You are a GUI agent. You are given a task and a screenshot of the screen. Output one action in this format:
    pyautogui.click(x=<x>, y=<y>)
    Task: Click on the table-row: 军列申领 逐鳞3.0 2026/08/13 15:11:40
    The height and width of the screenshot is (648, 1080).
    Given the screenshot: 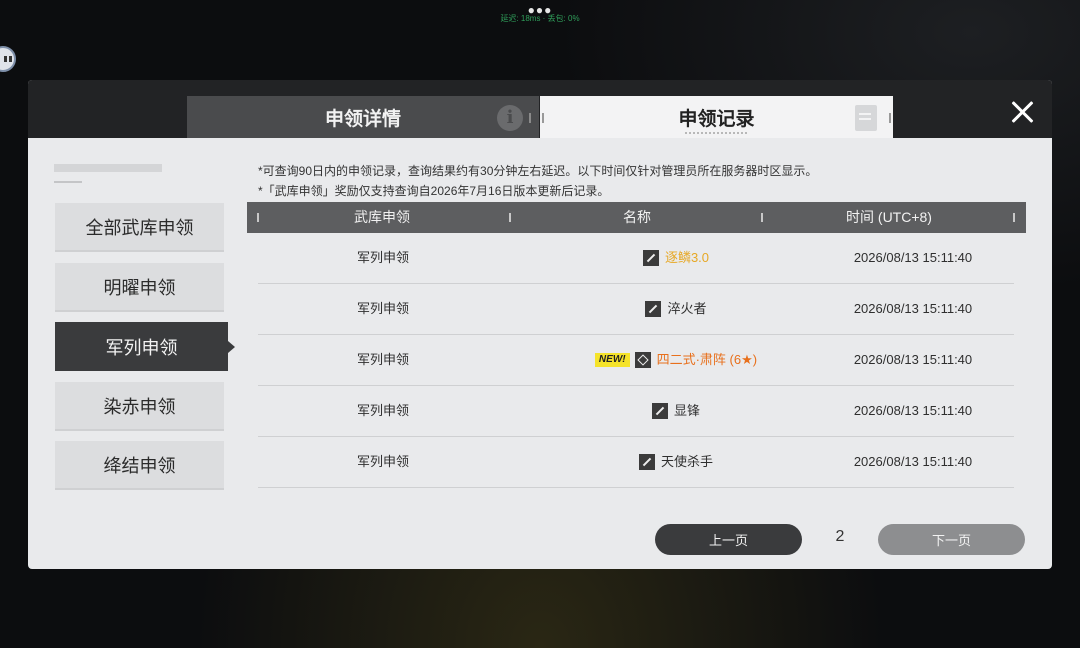 What is the action you would take?
    pyautogui.click(x=636, y=258)
    